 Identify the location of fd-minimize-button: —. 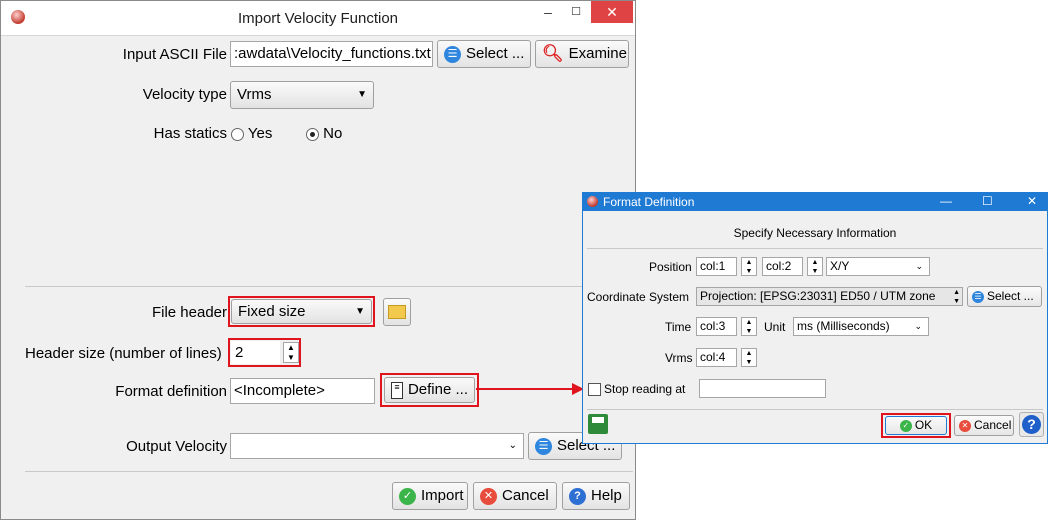
(946, 201).